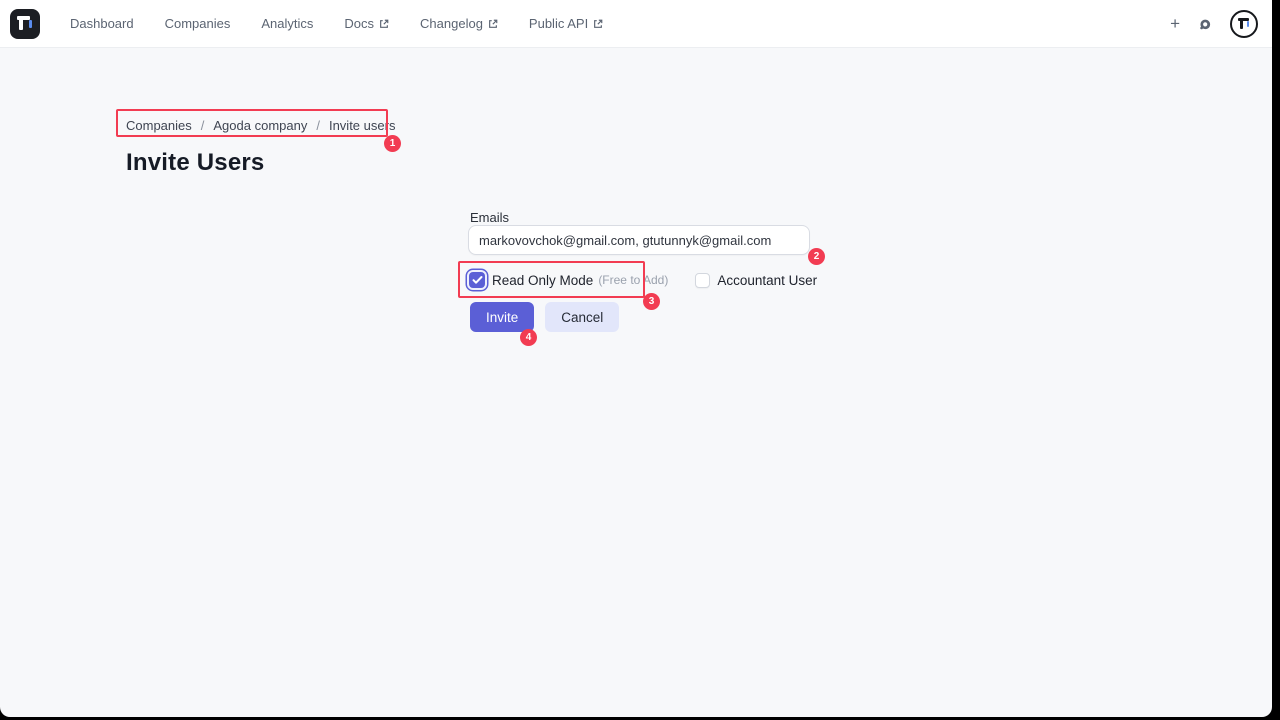  I want to click on nav-item-label: Analytics, so click(287, 23).